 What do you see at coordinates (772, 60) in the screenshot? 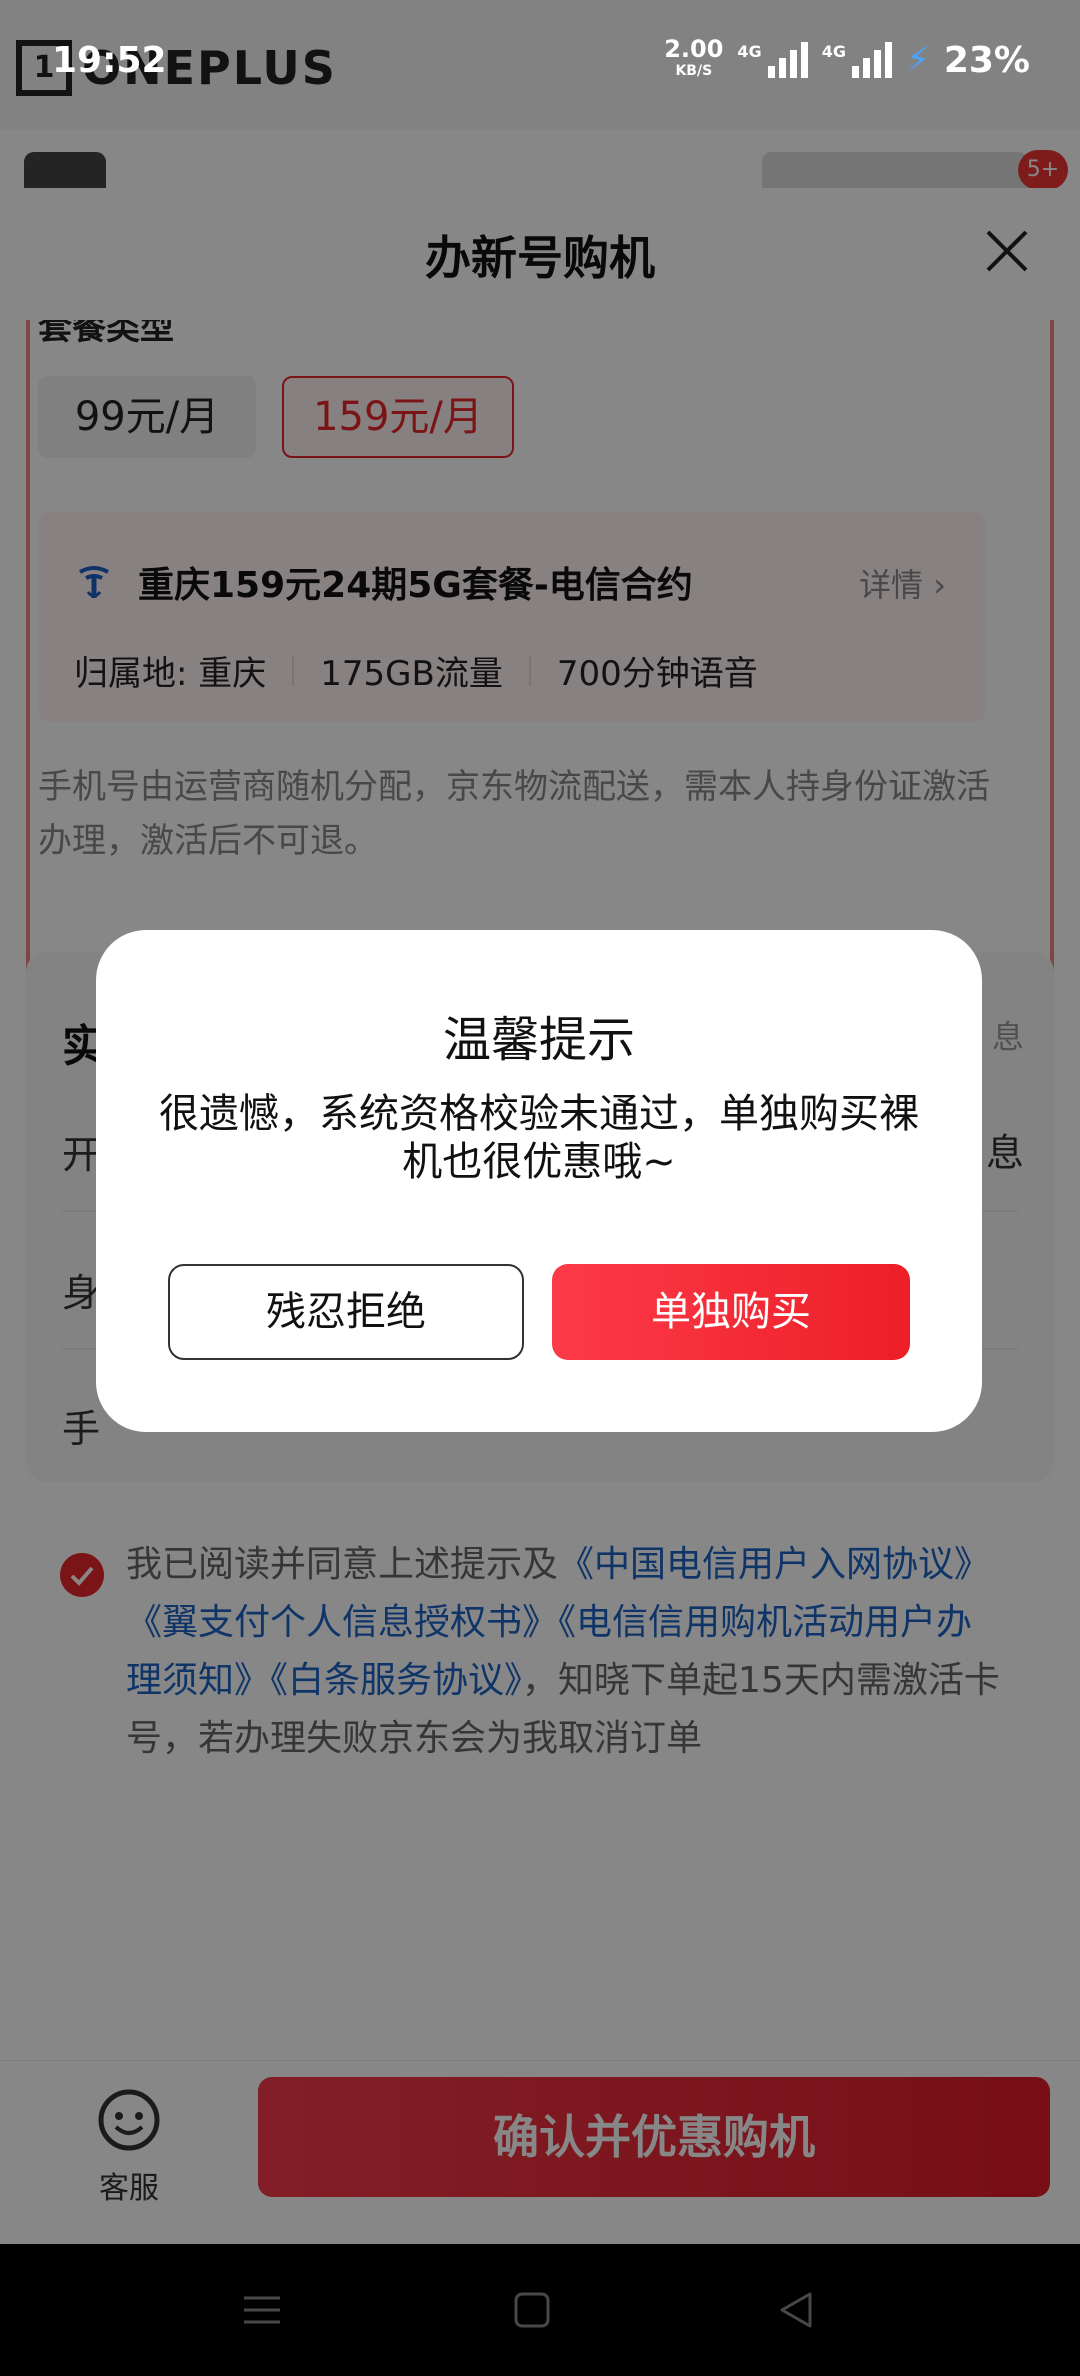
I see `signal-icon: 4G` at bounding box center [772, 60].